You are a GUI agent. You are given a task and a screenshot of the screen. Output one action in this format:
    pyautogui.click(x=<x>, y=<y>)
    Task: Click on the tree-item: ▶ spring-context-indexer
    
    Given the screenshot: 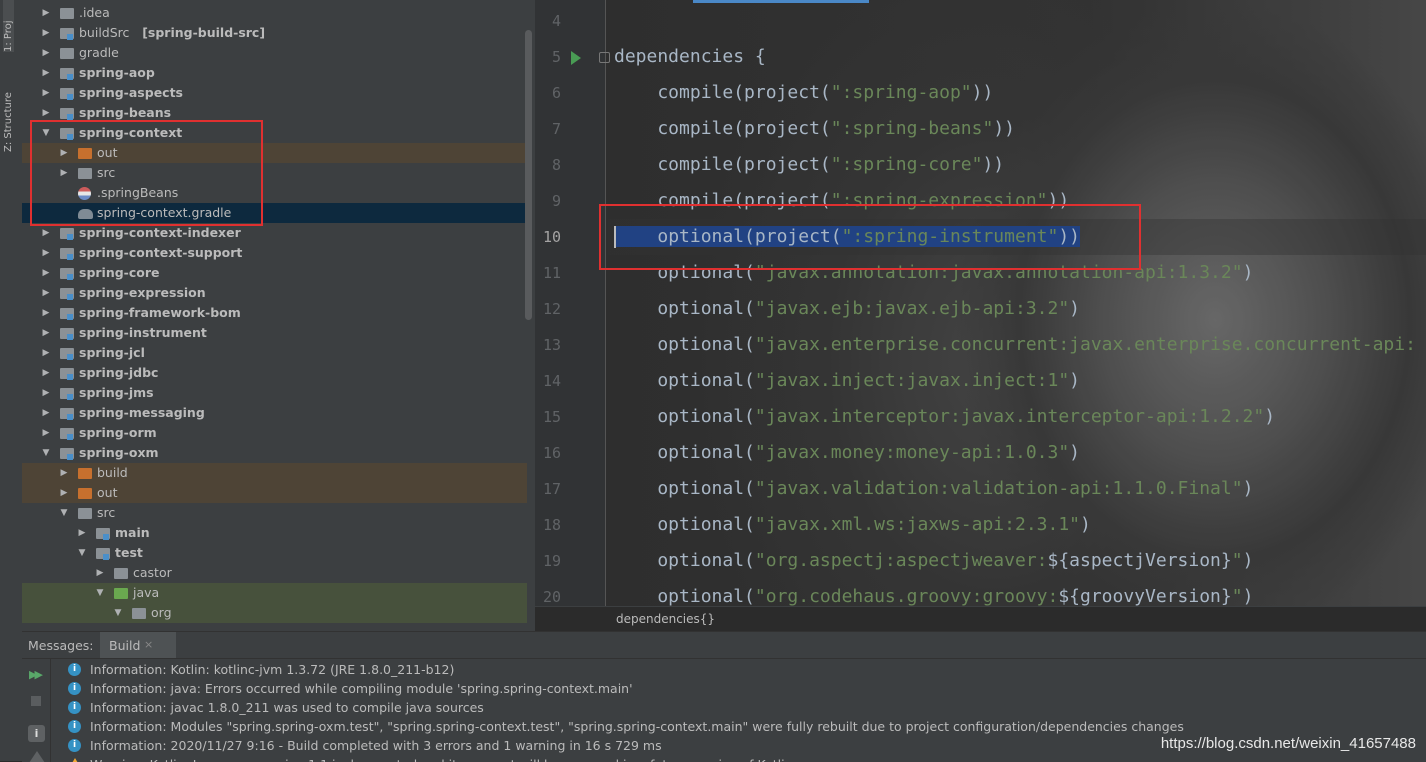 What is the action you would take?
    pyautogui.click(x=274, y=233)
    